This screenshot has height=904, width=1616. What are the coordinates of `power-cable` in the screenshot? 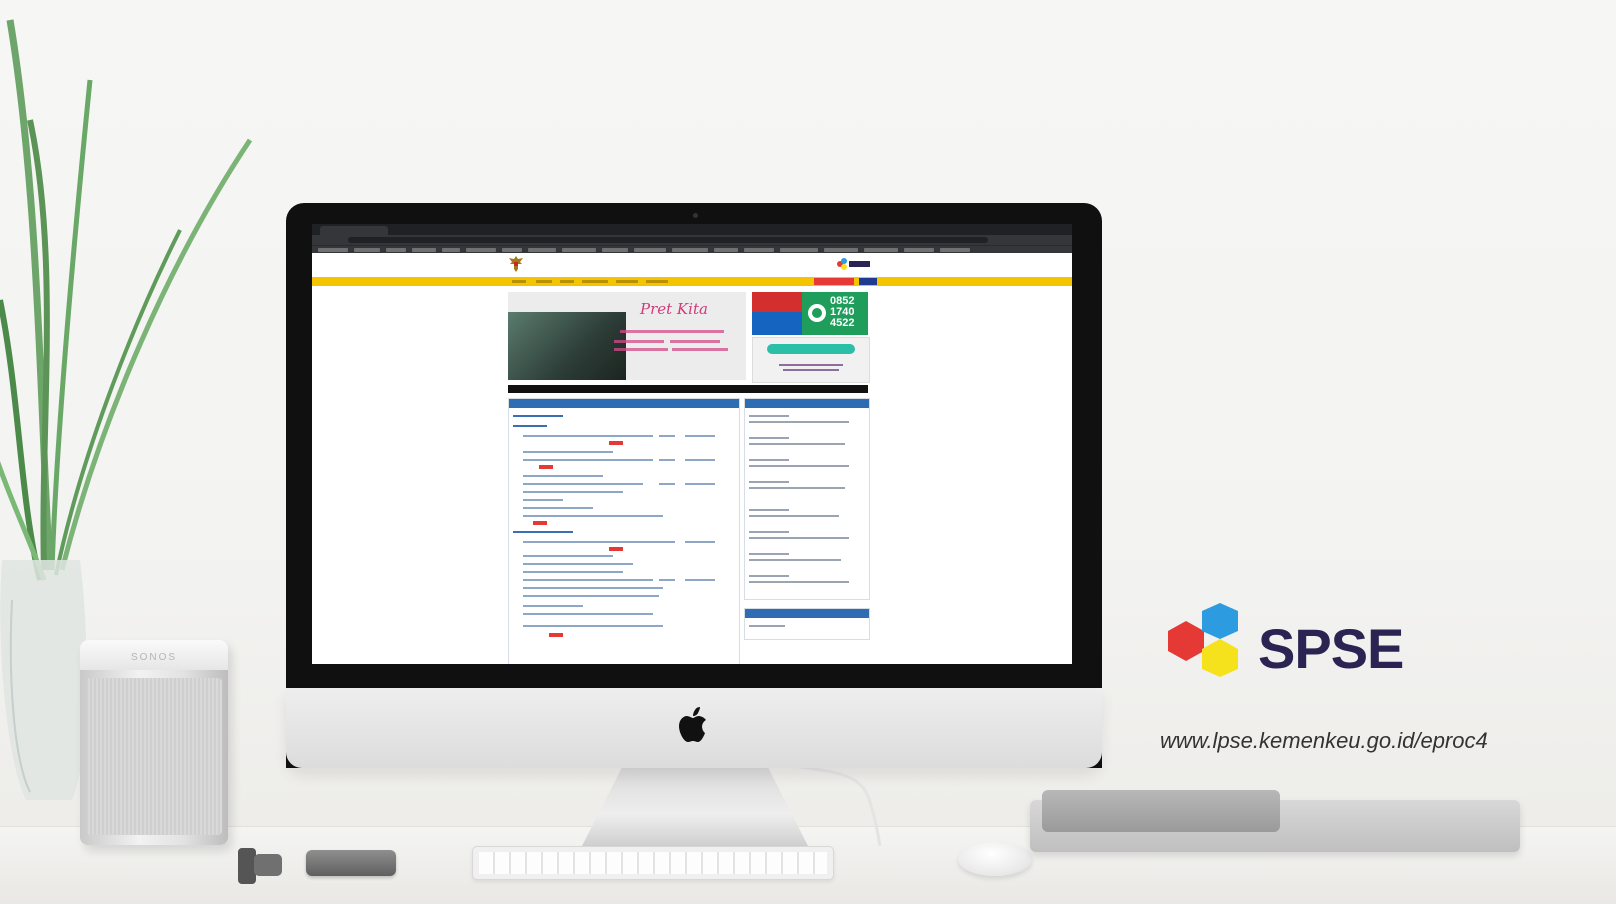 It's located at (837, 805).